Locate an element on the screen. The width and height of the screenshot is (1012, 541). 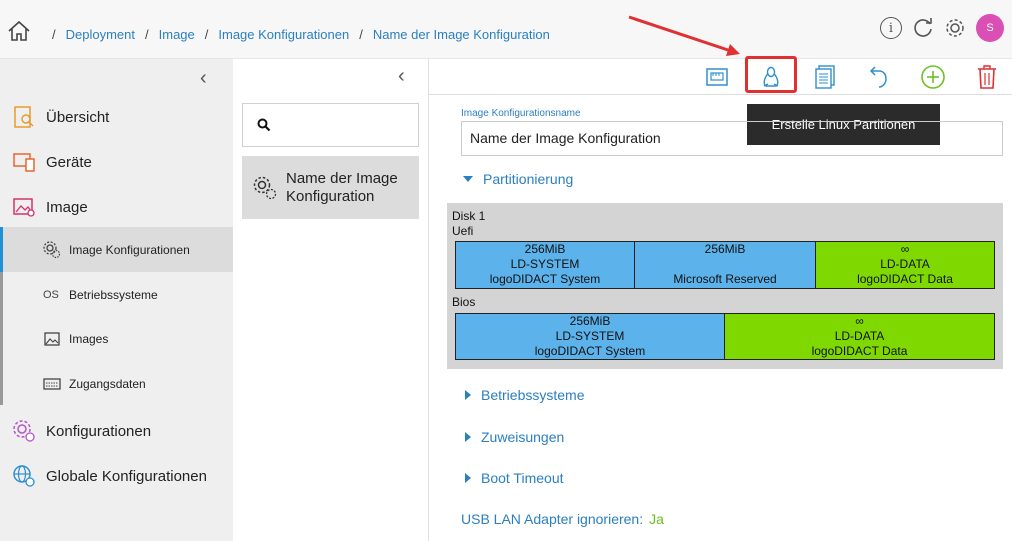
partition-uefi-msr: 256MiB Microsoft Reserved is located at coordinates (725, 265).